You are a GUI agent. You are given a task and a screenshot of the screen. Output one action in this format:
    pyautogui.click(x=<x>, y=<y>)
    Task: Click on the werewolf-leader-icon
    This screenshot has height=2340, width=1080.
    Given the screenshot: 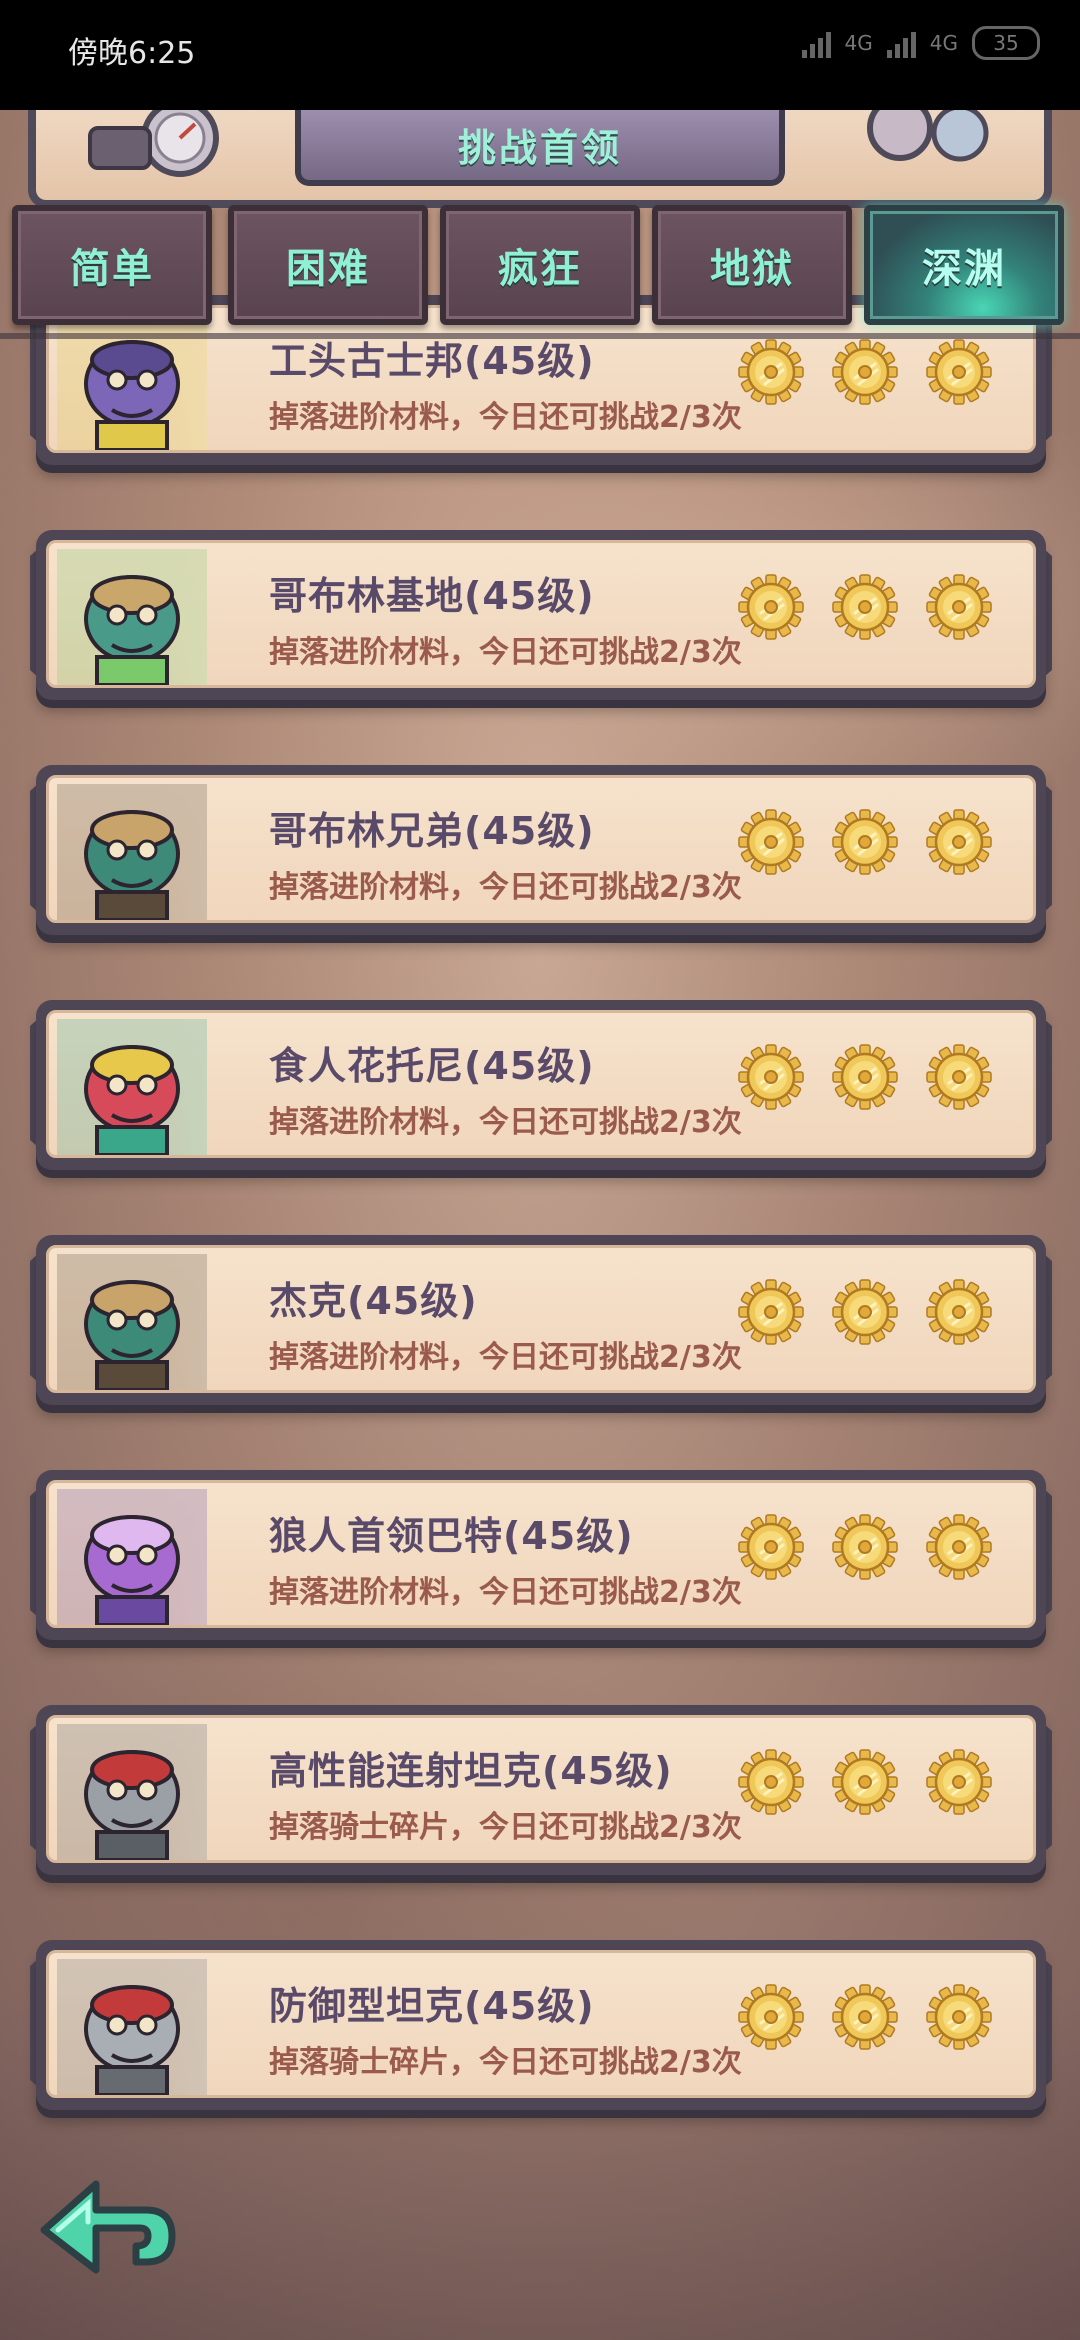 What is the action you would take?
    pyautogui.click(x=132, y=1557)
    